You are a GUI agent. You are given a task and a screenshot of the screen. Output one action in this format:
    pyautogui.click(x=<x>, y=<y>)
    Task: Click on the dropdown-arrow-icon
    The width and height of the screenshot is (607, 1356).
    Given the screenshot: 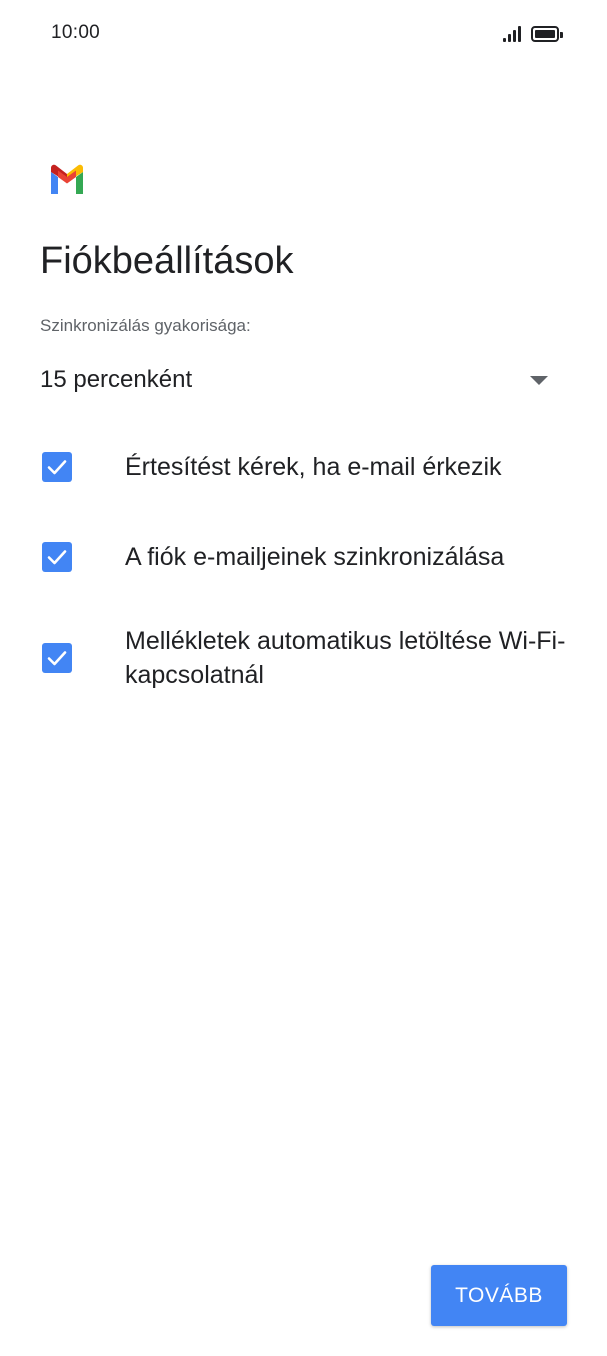 What is the action you would take?
    pyautogui.click(x=539, y=380)
    